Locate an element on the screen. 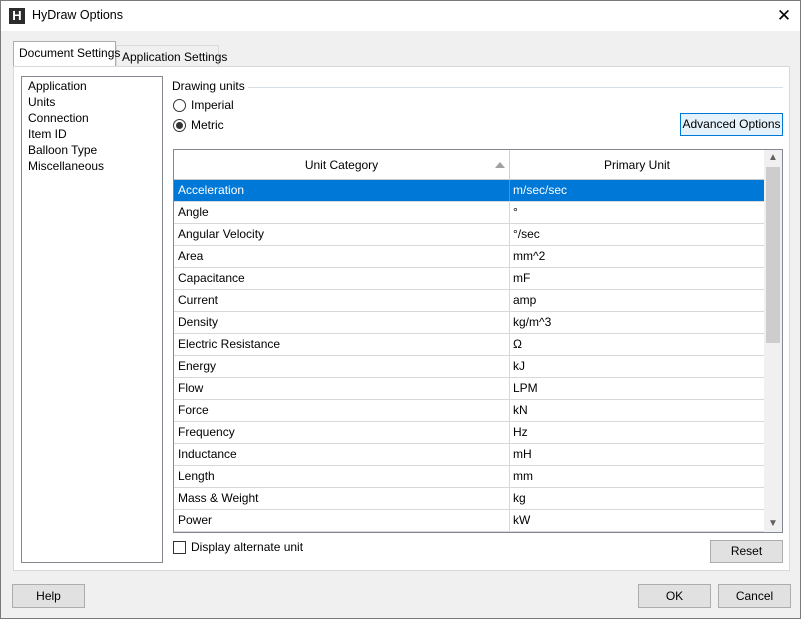 Image resolution: width=801 pixels, height=619 pixels. tab-application-settings: Application Settings is located at coordinates (171, 56).